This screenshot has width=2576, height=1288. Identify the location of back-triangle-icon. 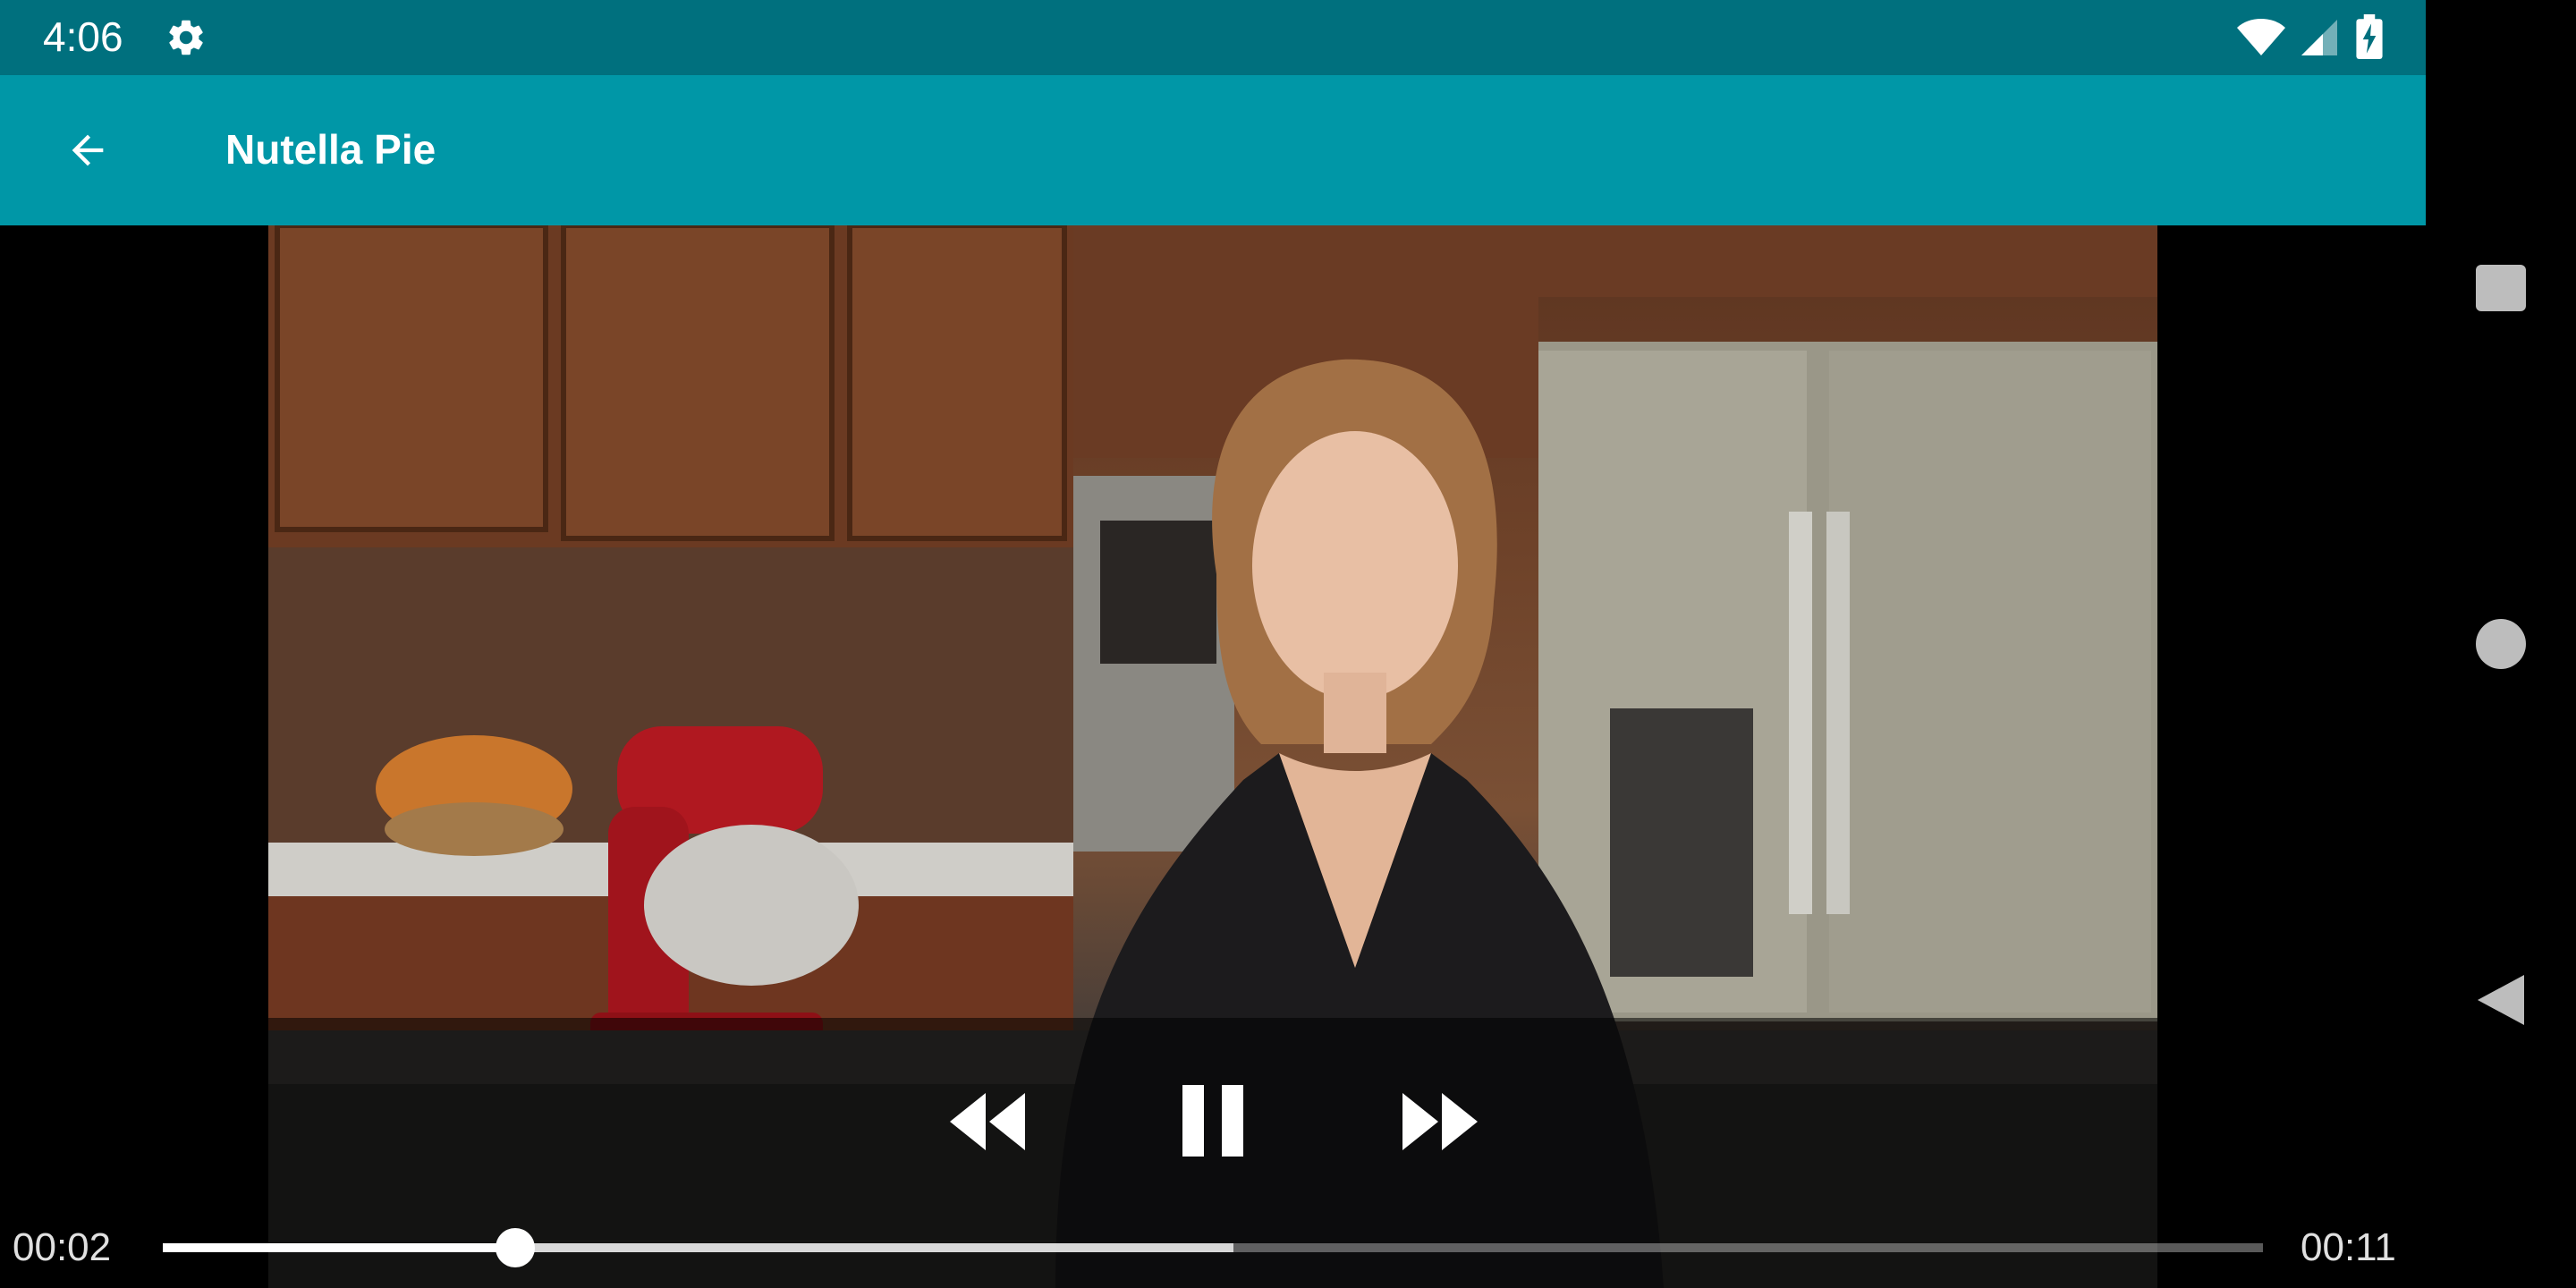
(2501, 1000).